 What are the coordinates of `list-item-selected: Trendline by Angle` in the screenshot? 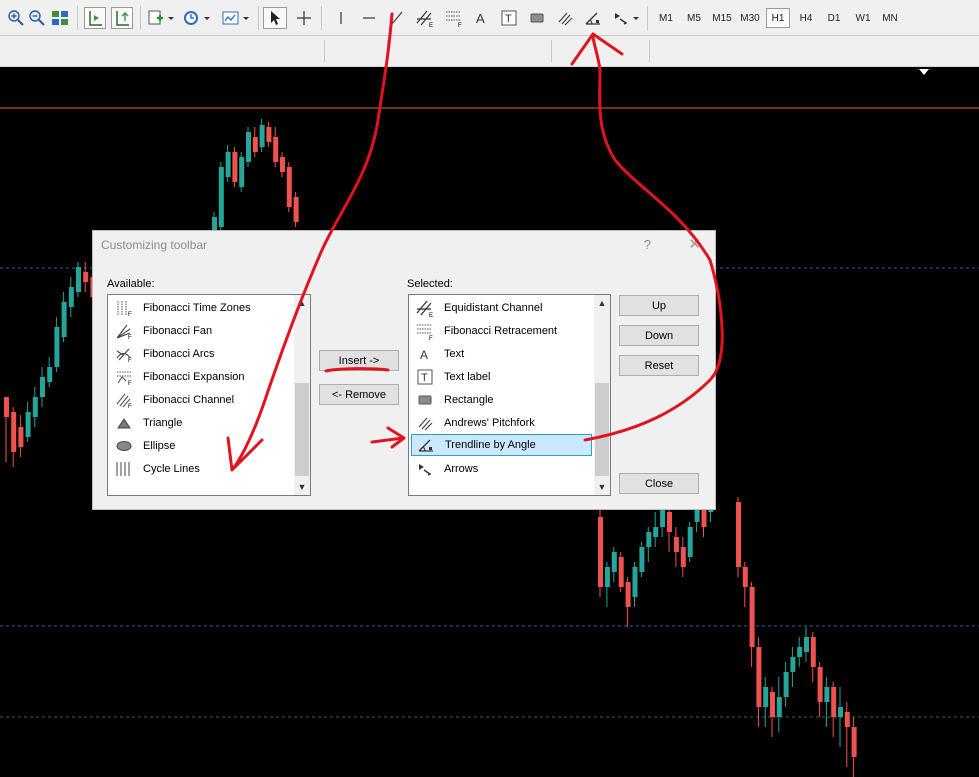 It's located at (501, 445).